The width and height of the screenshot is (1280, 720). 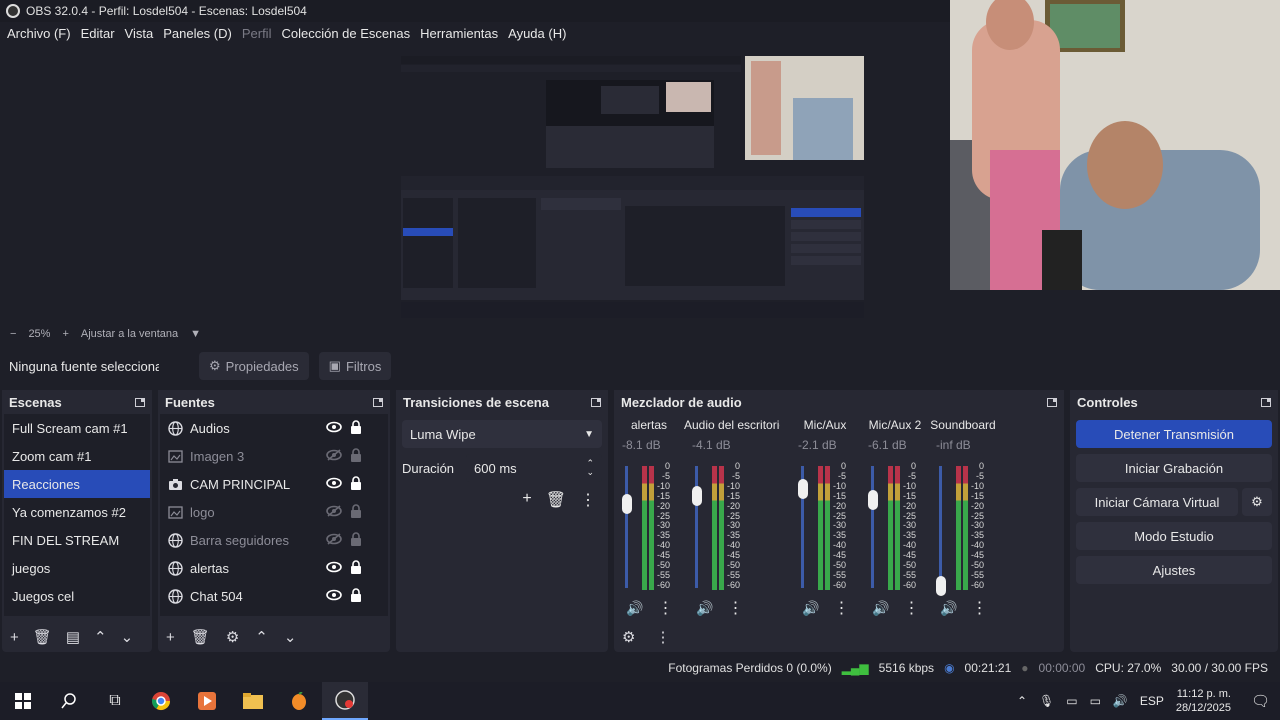 What do you see at coordinates (1046, 701) in the screenshot?
I see `microphone-icon: 🎙` at bounding box center [1046, 701].